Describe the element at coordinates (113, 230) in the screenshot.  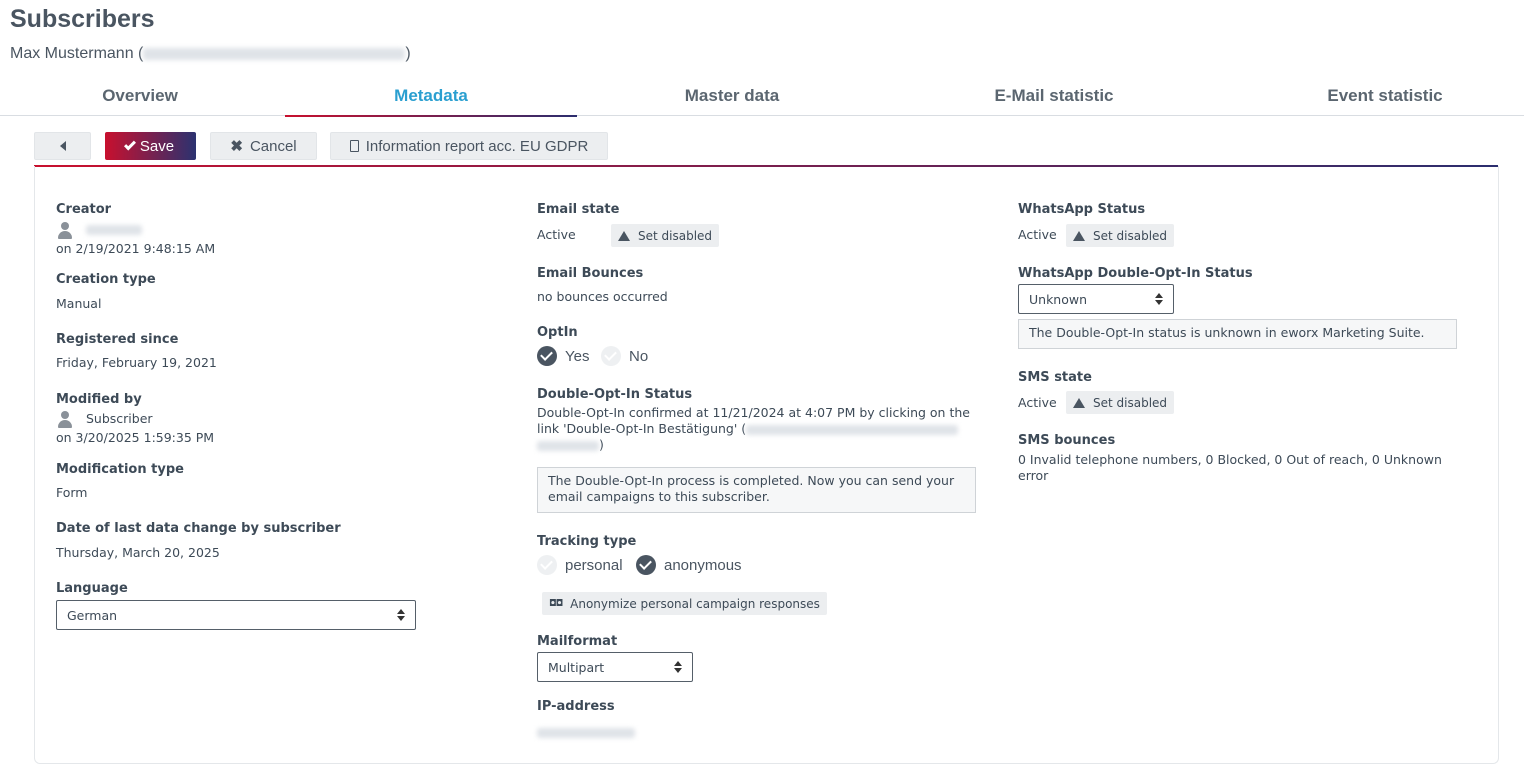
I see `creator-name-redacted` at that location.